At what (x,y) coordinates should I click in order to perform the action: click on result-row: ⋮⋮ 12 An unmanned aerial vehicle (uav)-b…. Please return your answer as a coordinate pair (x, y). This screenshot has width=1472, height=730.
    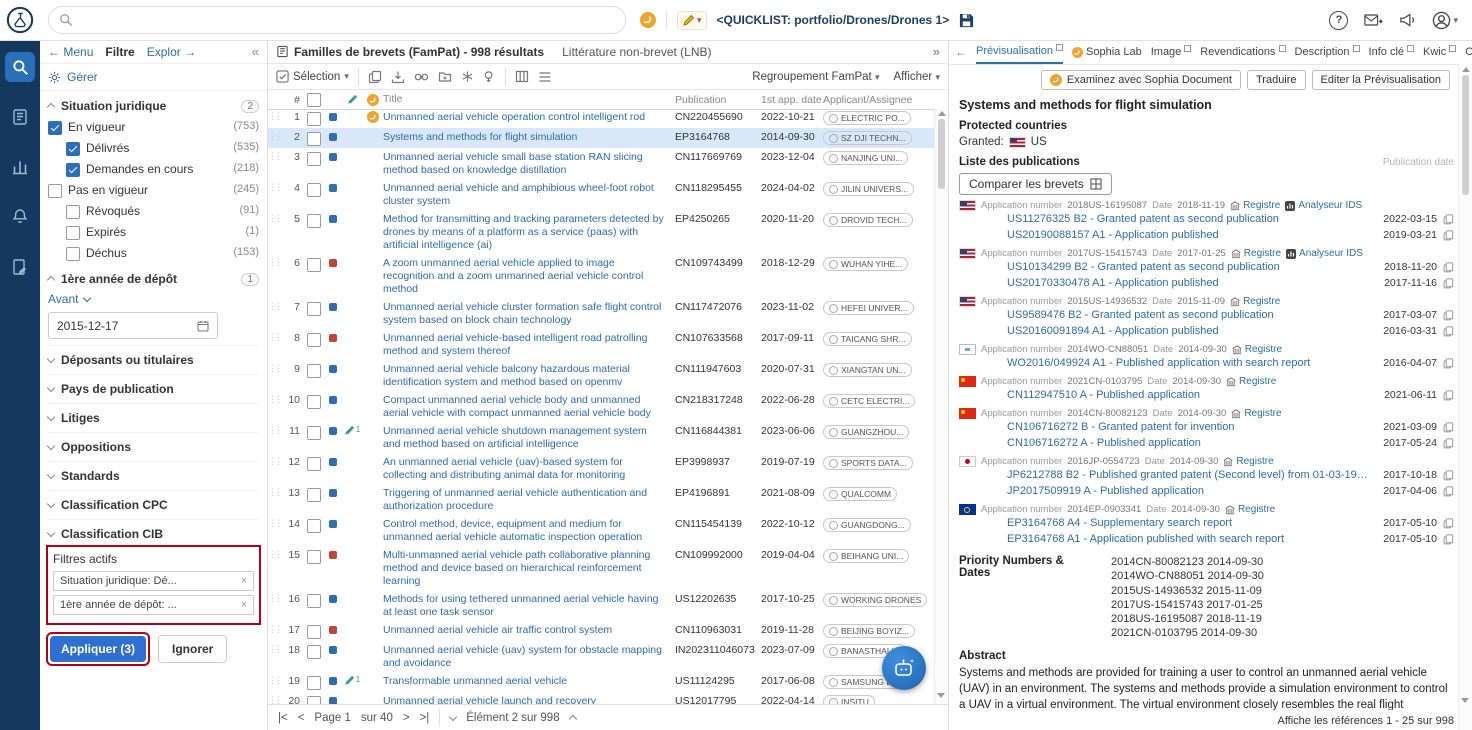
    Looking at the image, I should click on (601, 468).